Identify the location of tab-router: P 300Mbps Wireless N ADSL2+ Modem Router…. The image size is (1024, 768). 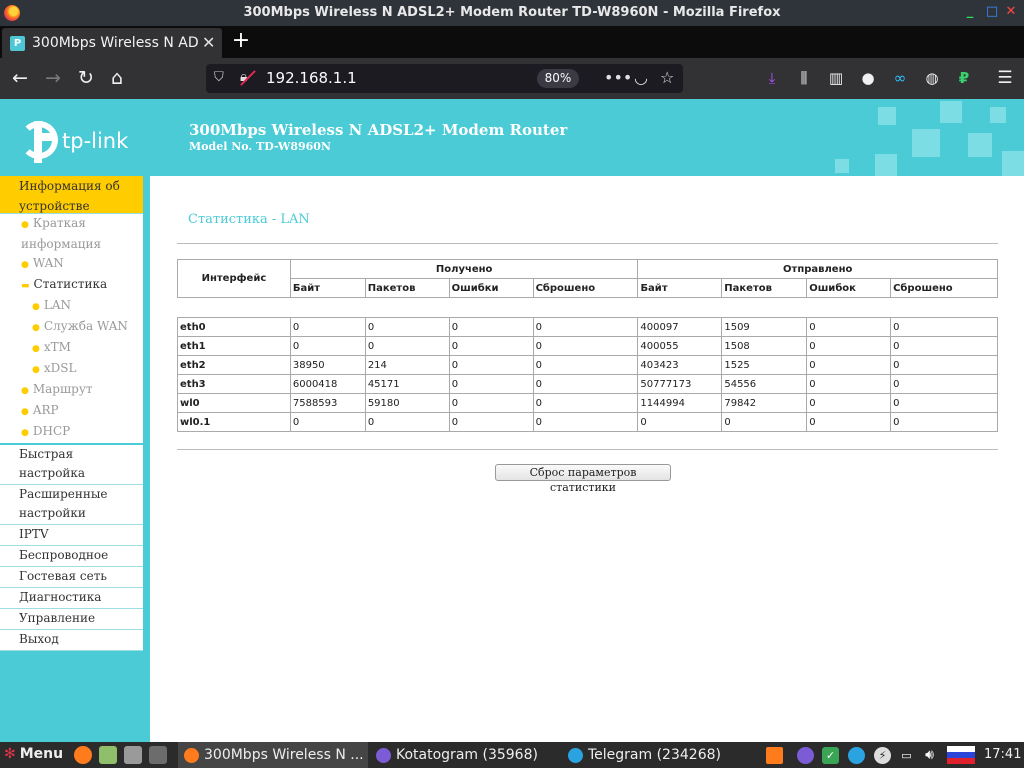
(112, 43).